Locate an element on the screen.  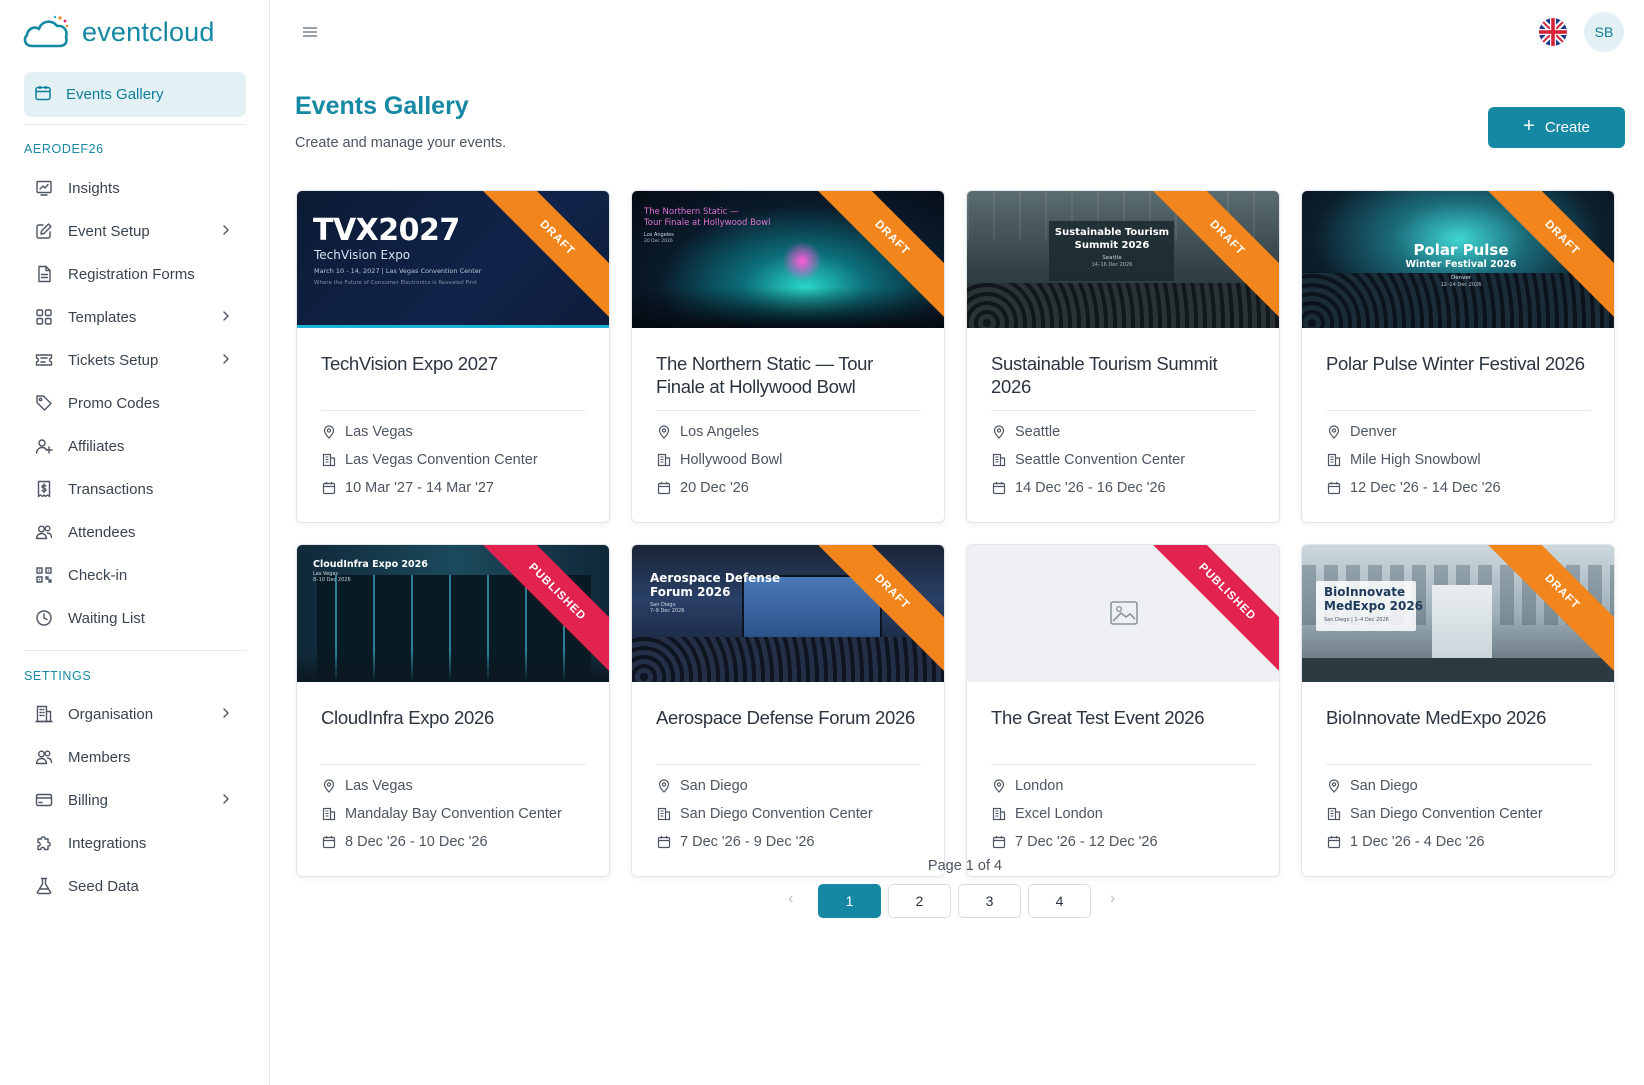
prev-page-button: ‹ is located at coordinates (790, 899).